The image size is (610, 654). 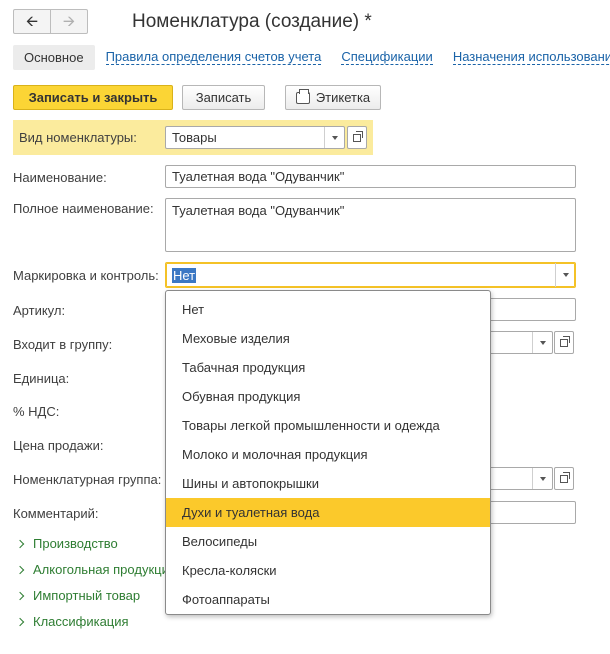 I want to click on tab-specifications: Спецификации, so click(x=387, y=57).